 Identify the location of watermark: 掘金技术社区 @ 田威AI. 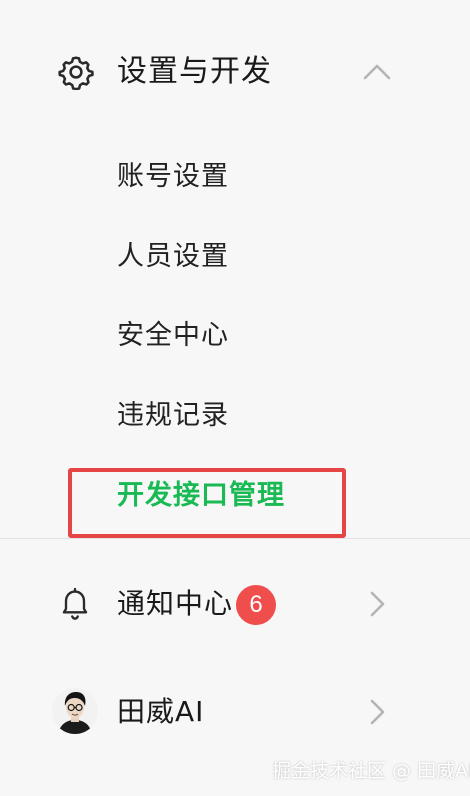
(371, 771).